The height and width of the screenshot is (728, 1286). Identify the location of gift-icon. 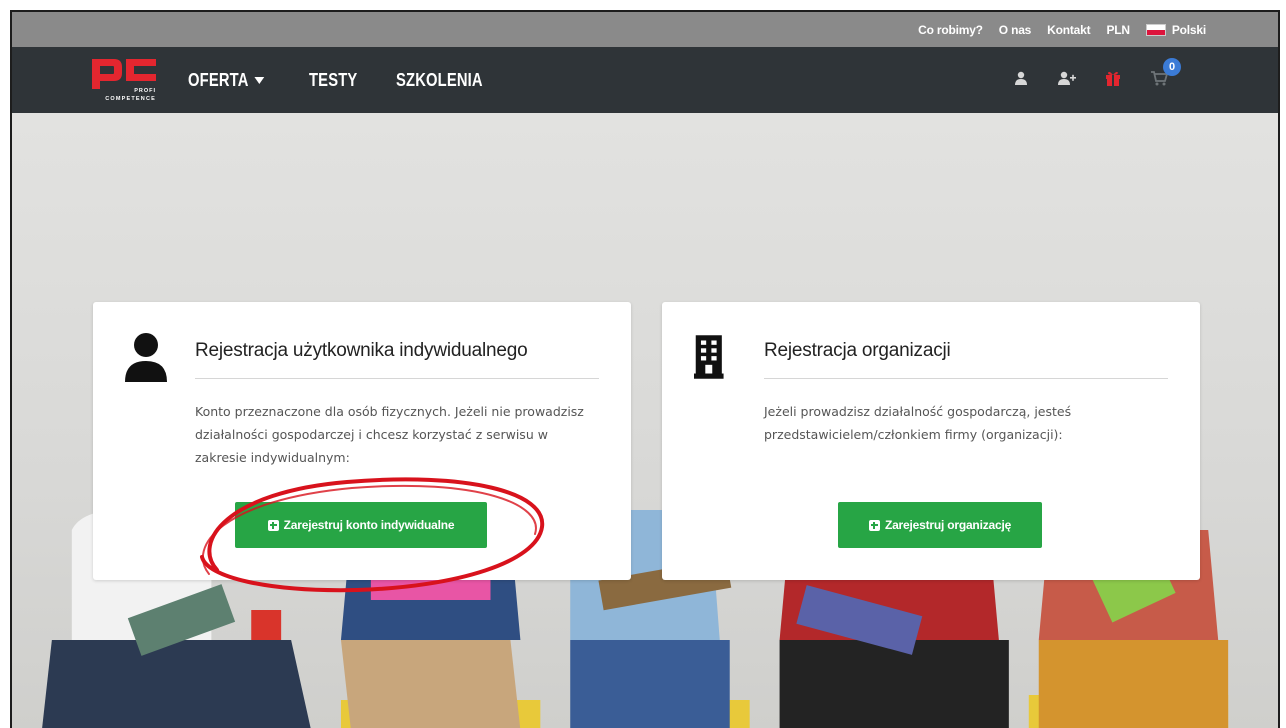
(1113, 78).